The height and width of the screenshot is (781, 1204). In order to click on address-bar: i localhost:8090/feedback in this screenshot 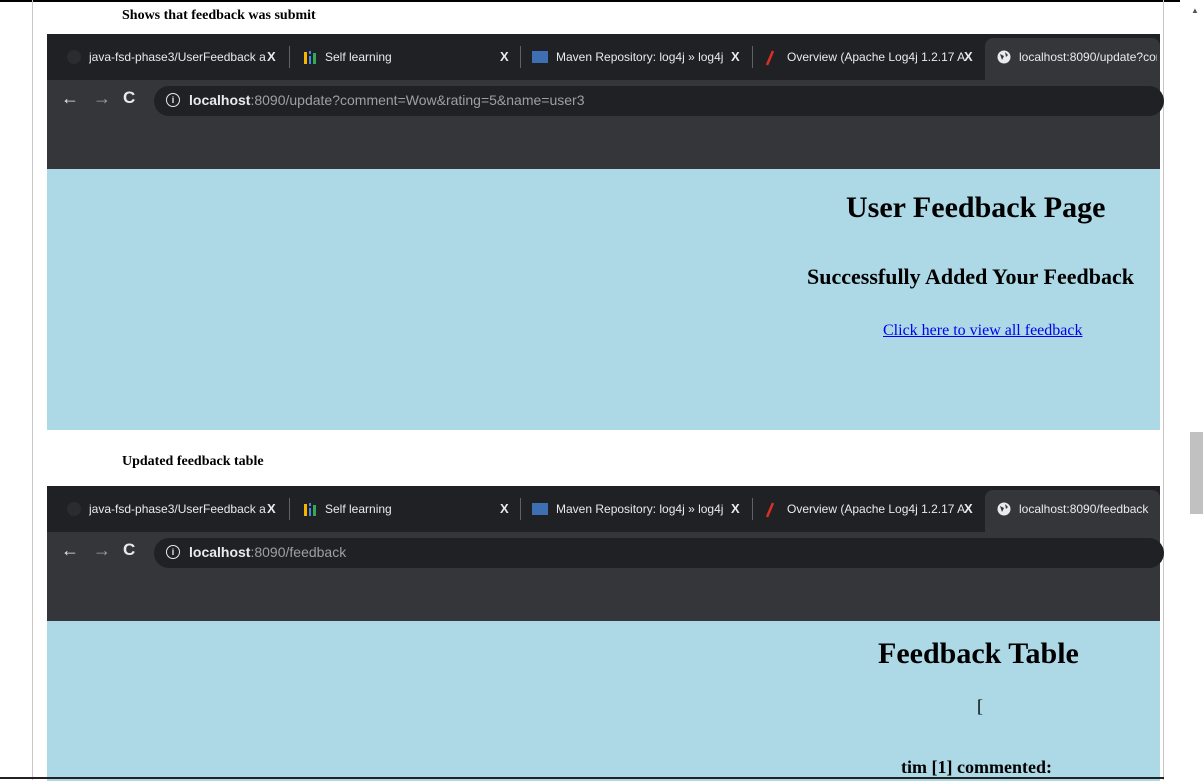, I will do `click(659, 553)`.